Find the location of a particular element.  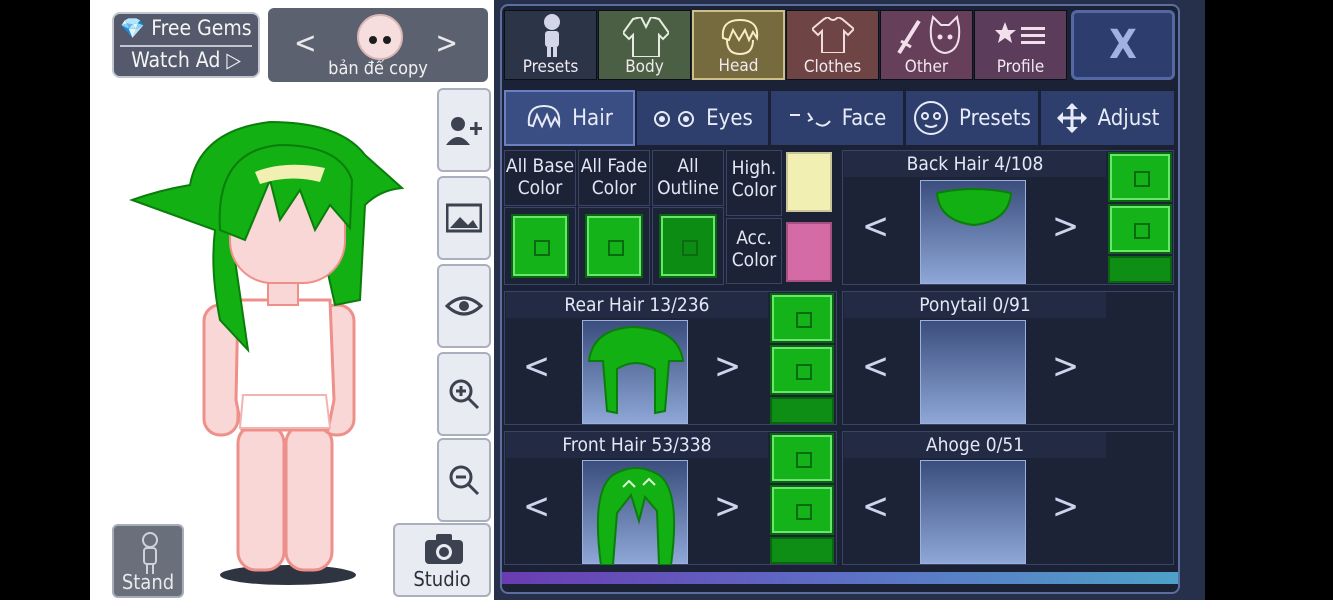

ponytail-prev-icon: < is located at coordinates (875, 366).